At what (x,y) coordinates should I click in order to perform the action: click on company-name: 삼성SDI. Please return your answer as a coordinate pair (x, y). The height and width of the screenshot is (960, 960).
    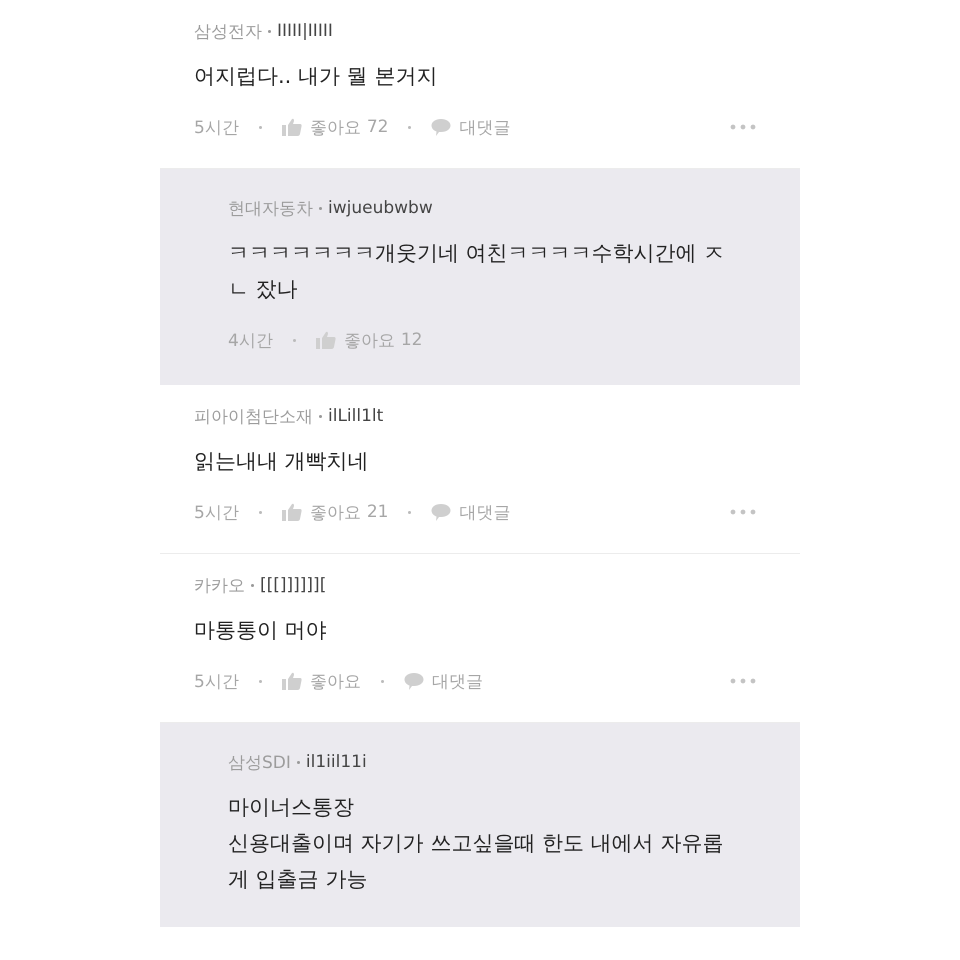
    Looking at the image, I should click on (259, 763).